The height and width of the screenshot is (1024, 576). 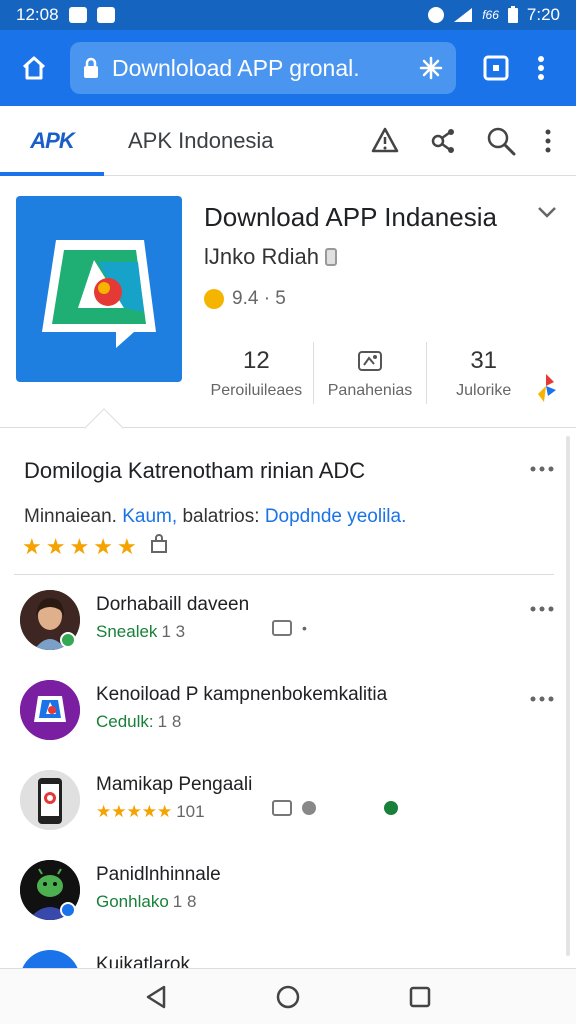 I want to click on home-nav-button, so click(x=288, y=997).